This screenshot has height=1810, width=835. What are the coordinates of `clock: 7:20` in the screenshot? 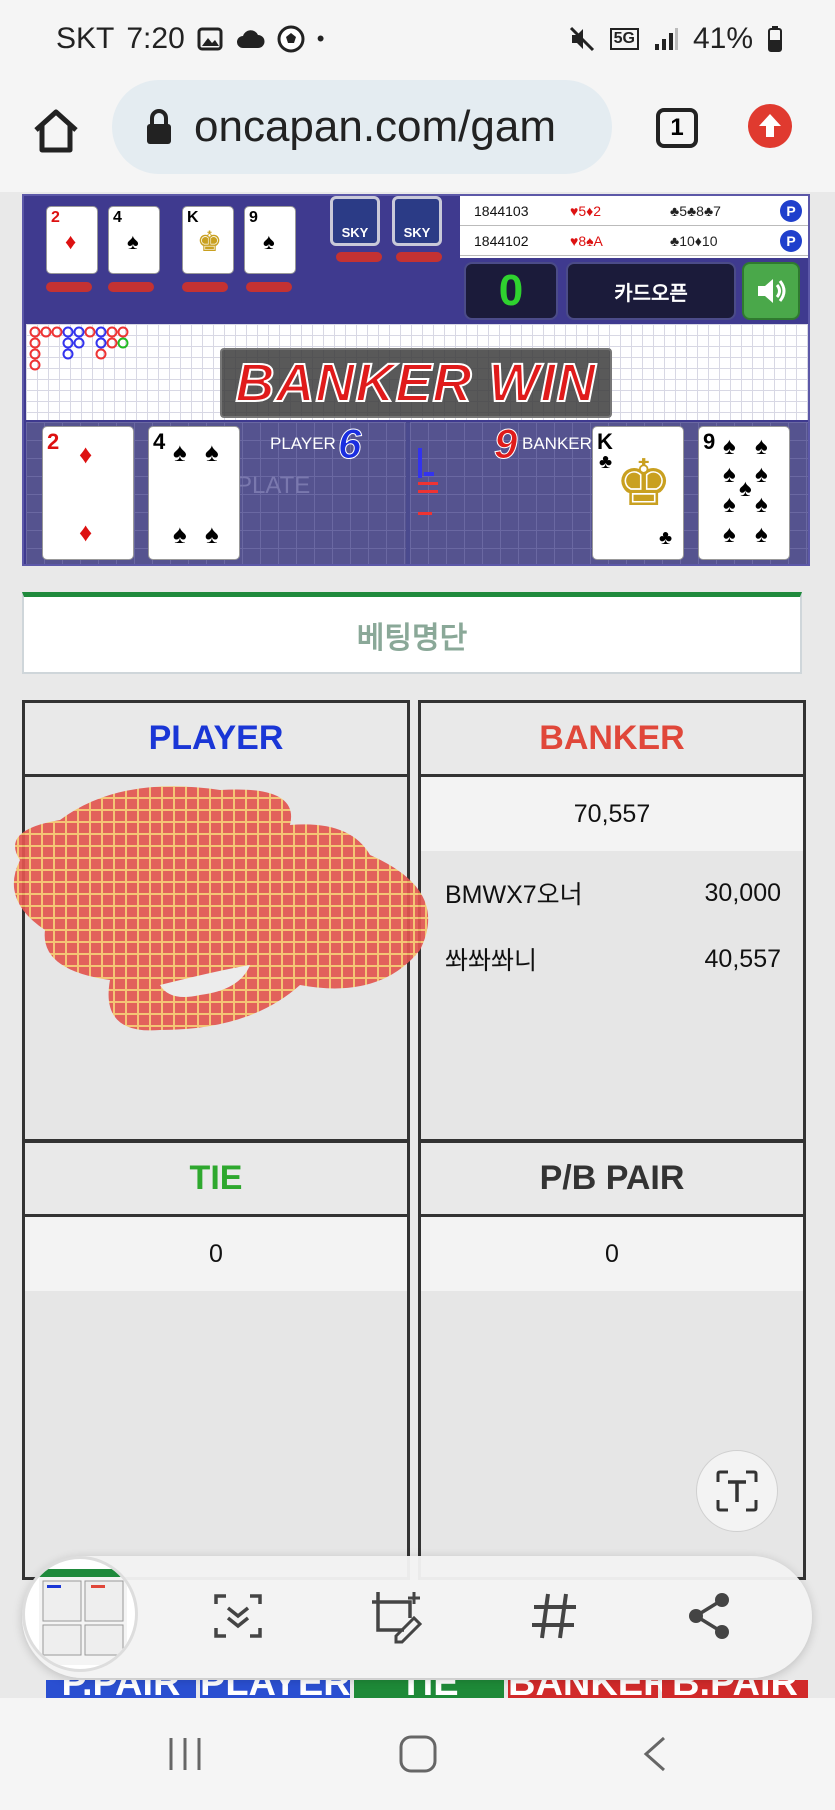 It's located at (155, 38).